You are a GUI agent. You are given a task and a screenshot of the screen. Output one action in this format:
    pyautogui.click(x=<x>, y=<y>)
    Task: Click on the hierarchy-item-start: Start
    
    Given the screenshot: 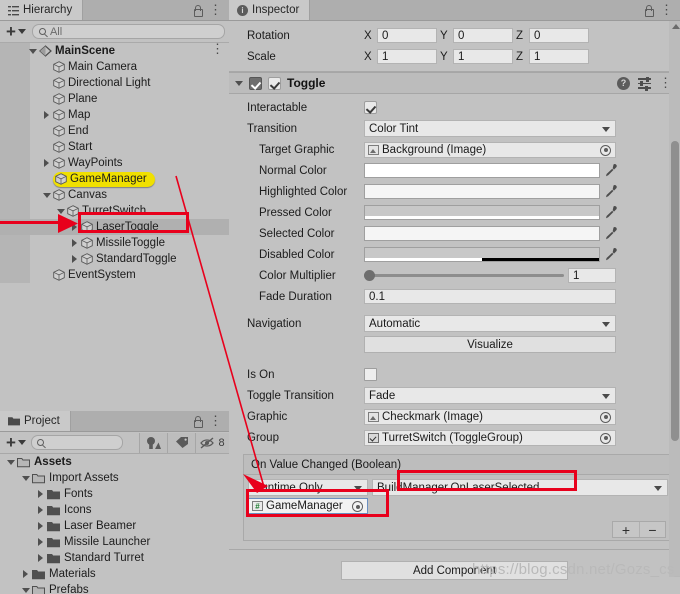 What is the action you would take?
    pyautogui.click(x=114, y=147)
    